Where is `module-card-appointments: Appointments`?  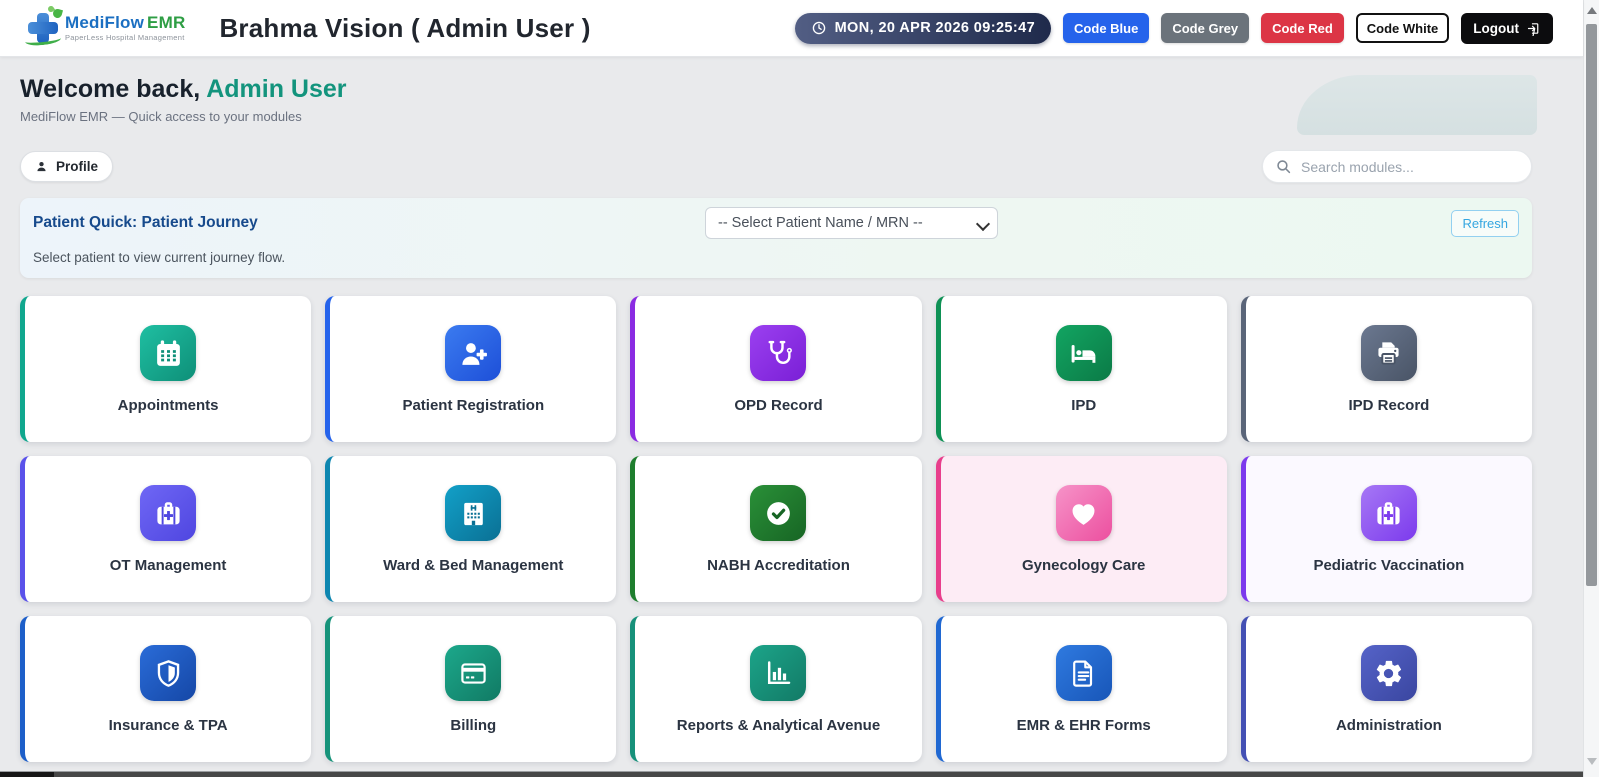
module-card-appointments: Appointments is located at coordinates (166, 369).